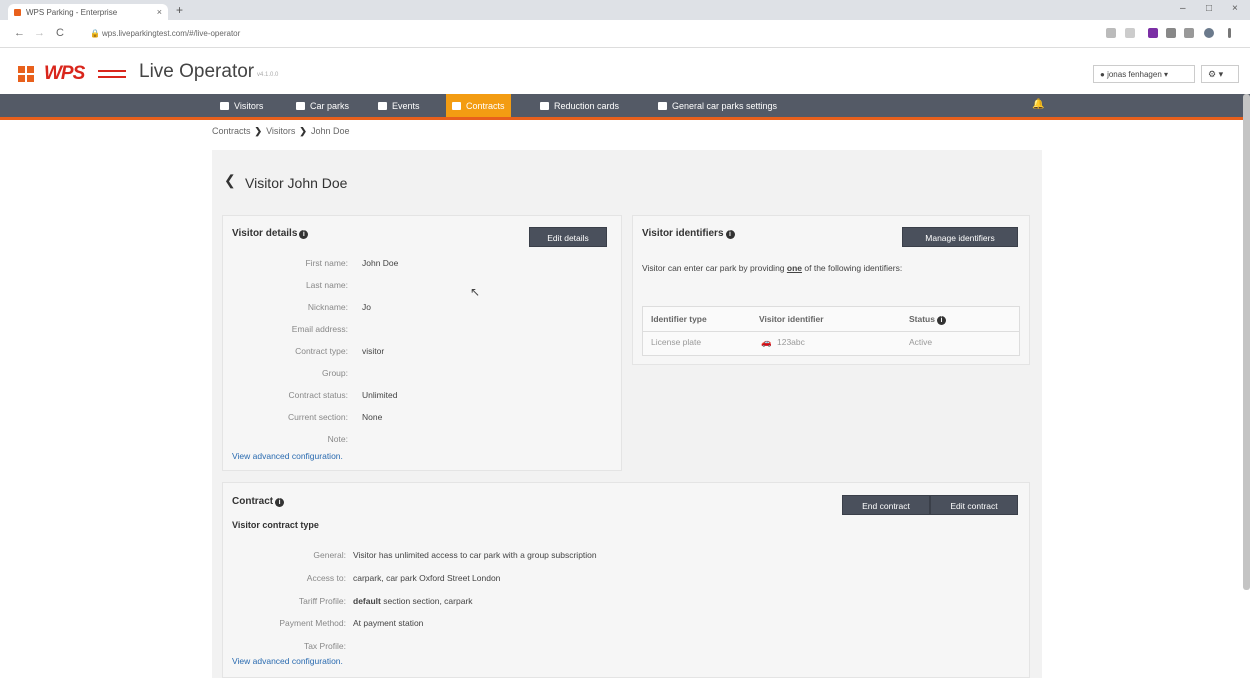 The width and height of the screenshot is (1250, 678). Describe the element at coordinates (1246, 342) in the screenshot. I see `page-scrollbar` at that location.